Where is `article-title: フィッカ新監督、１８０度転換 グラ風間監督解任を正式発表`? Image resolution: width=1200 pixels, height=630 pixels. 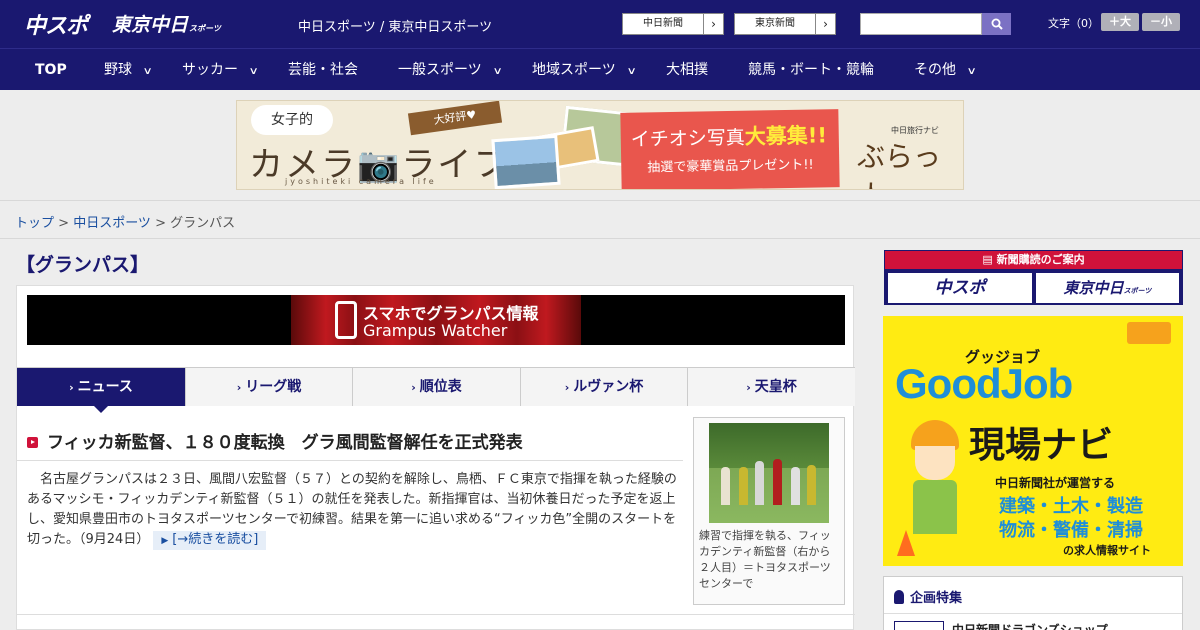 article-title: フィッカ新監督、１８０度転換 グラ風間監督解任を正式発表 is located at coordinates (275, 440).